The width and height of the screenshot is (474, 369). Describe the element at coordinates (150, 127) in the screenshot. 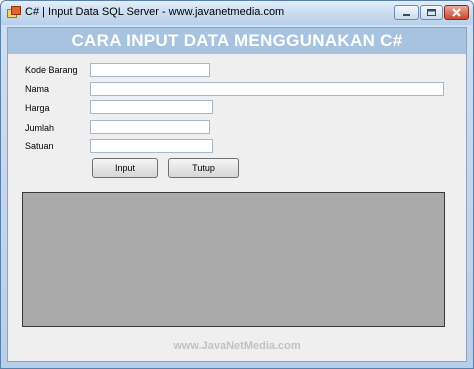

I see `jumlah-input` at that location.